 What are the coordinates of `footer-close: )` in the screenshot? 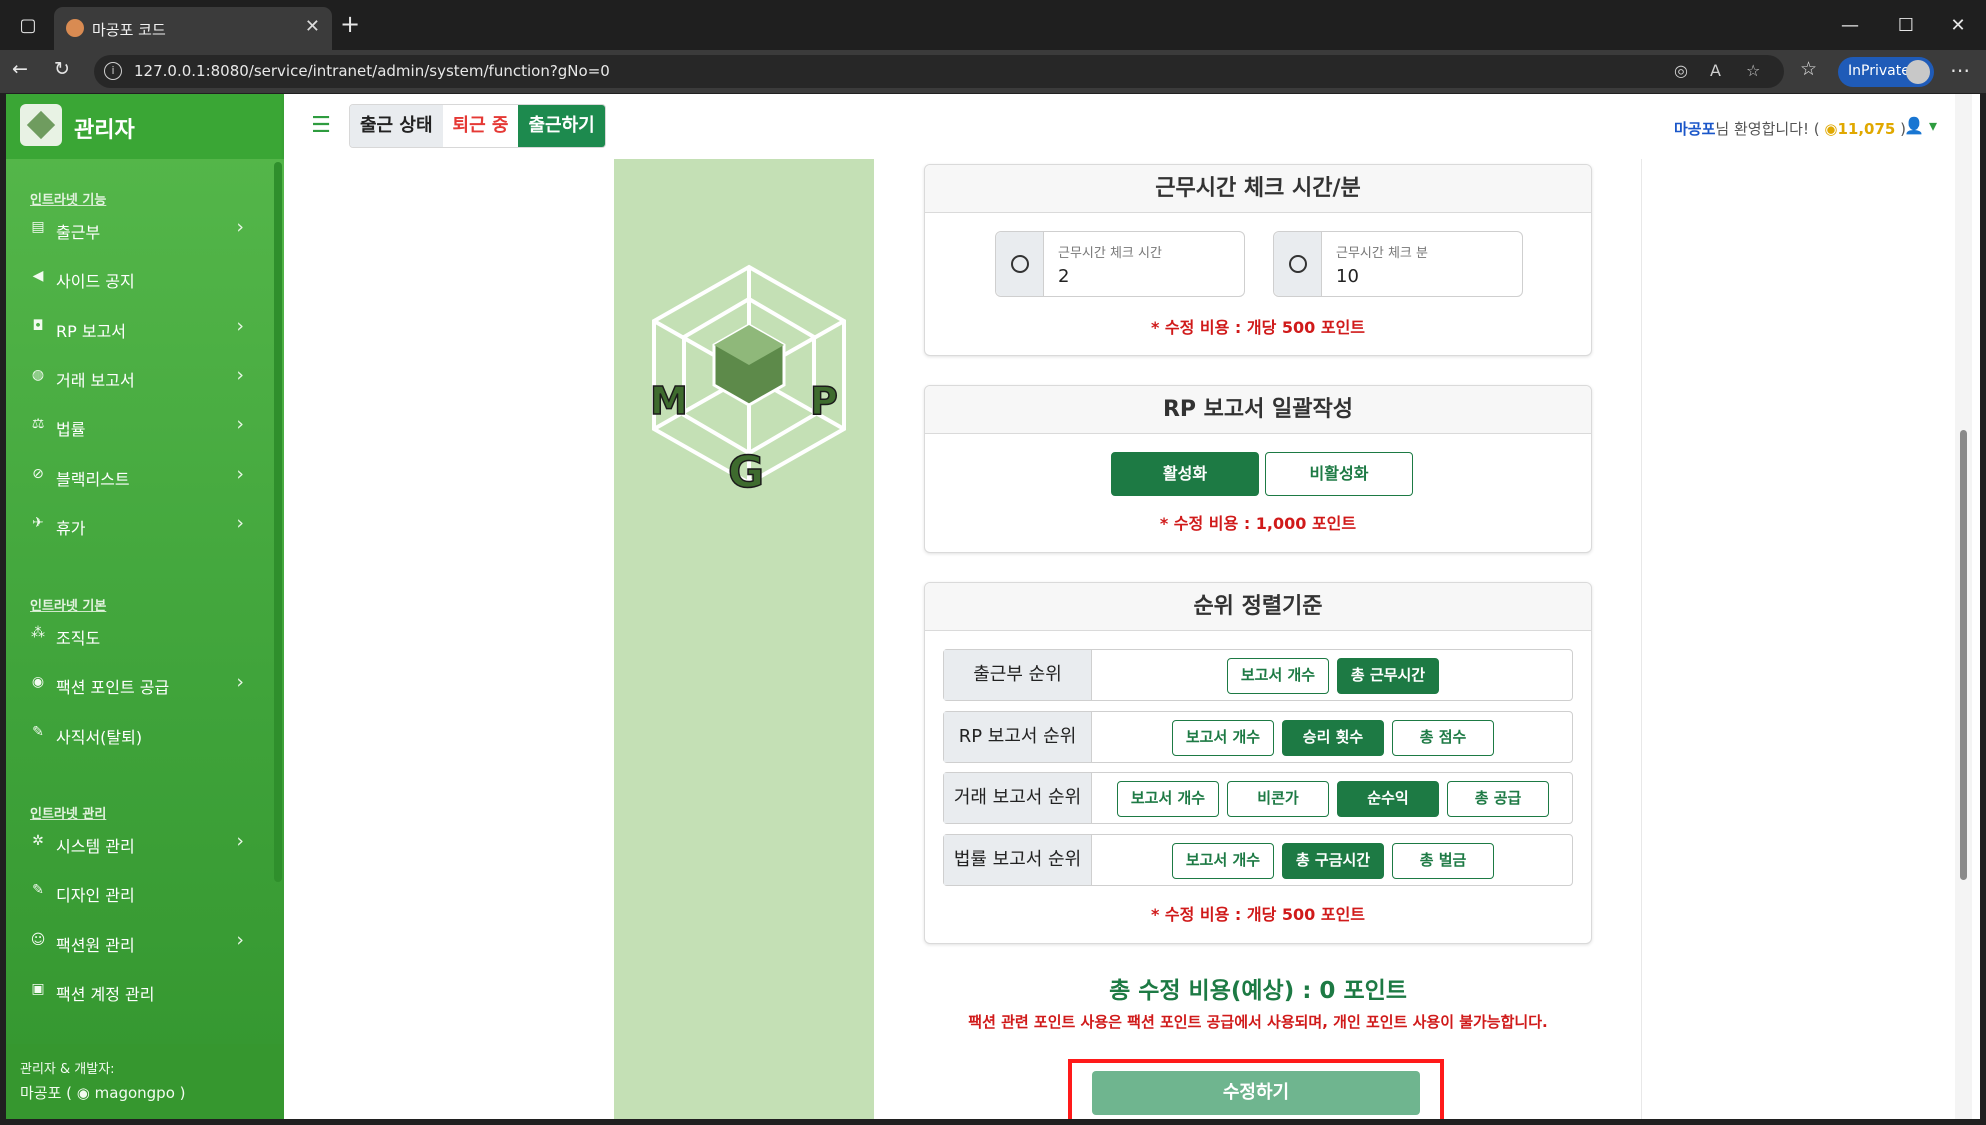 It's located at (180, 1093).